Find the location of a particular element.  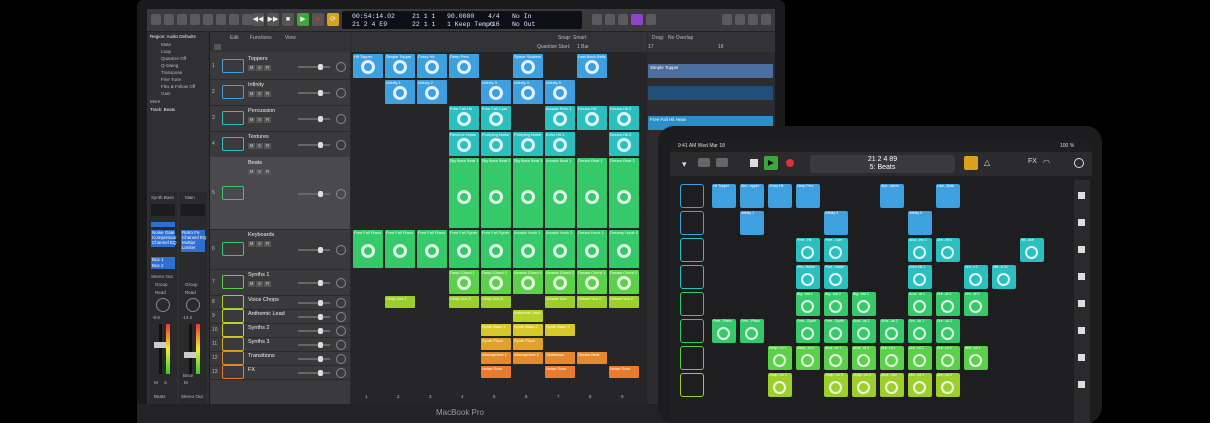

clip-cell: Dream Vox 2 is located at coordinates (624, 302).